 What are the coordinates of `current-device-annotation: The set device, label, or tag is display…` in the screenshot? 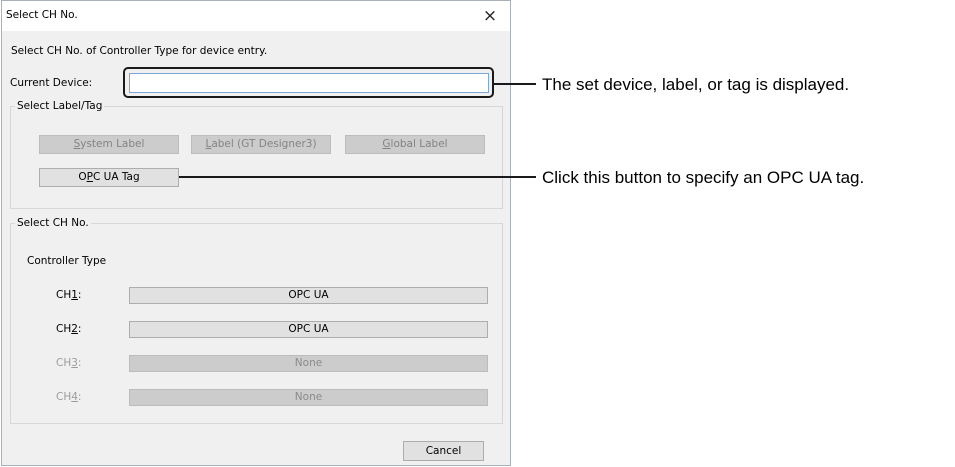 It's located at (696, 84).